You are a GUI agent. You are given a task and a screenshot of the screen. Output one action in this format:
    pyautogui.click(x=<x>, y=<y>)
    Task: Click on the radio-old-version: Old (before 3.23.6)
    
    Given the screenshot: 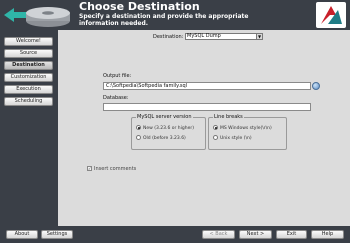 What is the action you would take?
    pyautogui.click(x=161, y=138)
    